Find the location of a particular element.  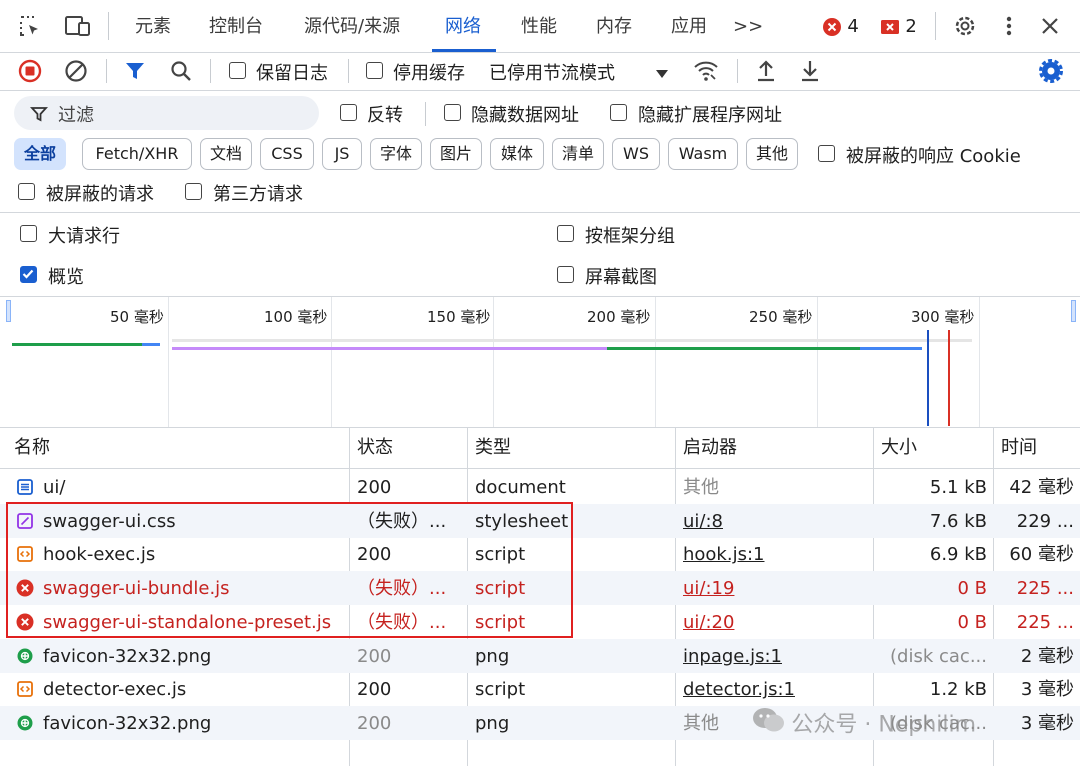

group-by-frame-checkbox is located at coordinates (565, 233).